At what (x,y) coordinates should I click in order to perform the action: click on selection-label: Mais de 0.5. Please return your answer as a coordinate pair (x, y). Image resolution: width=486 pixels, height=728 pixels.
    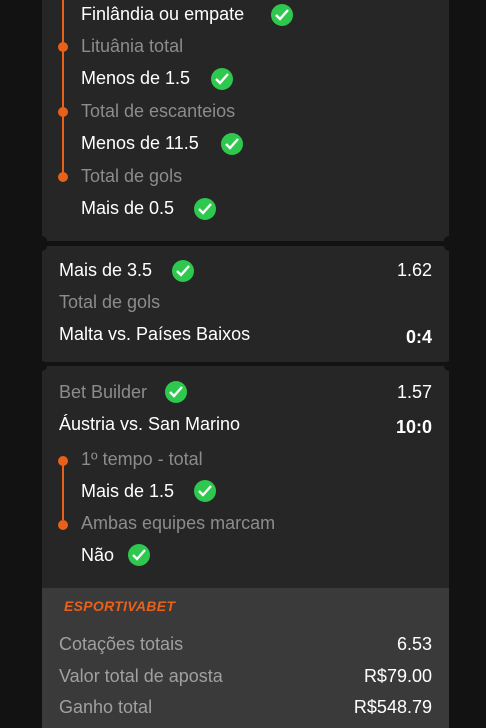
    Looking at the image, I should click on (128, 208).